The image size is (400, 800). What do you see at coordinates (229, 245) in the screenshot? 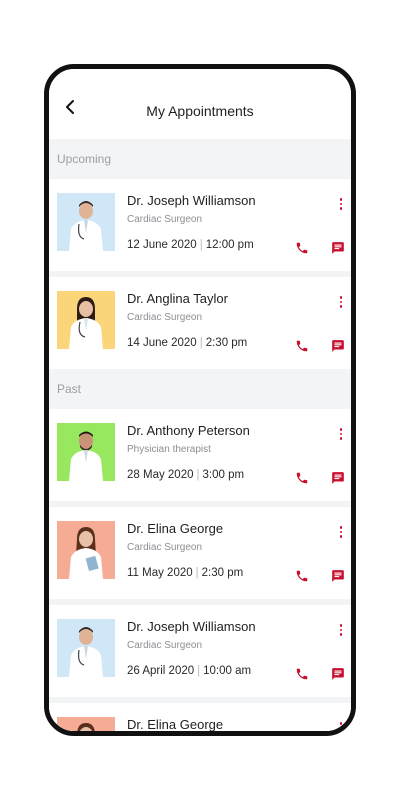
I see `appointment-time: 12:00 pm` at bounding box center [229, 245].